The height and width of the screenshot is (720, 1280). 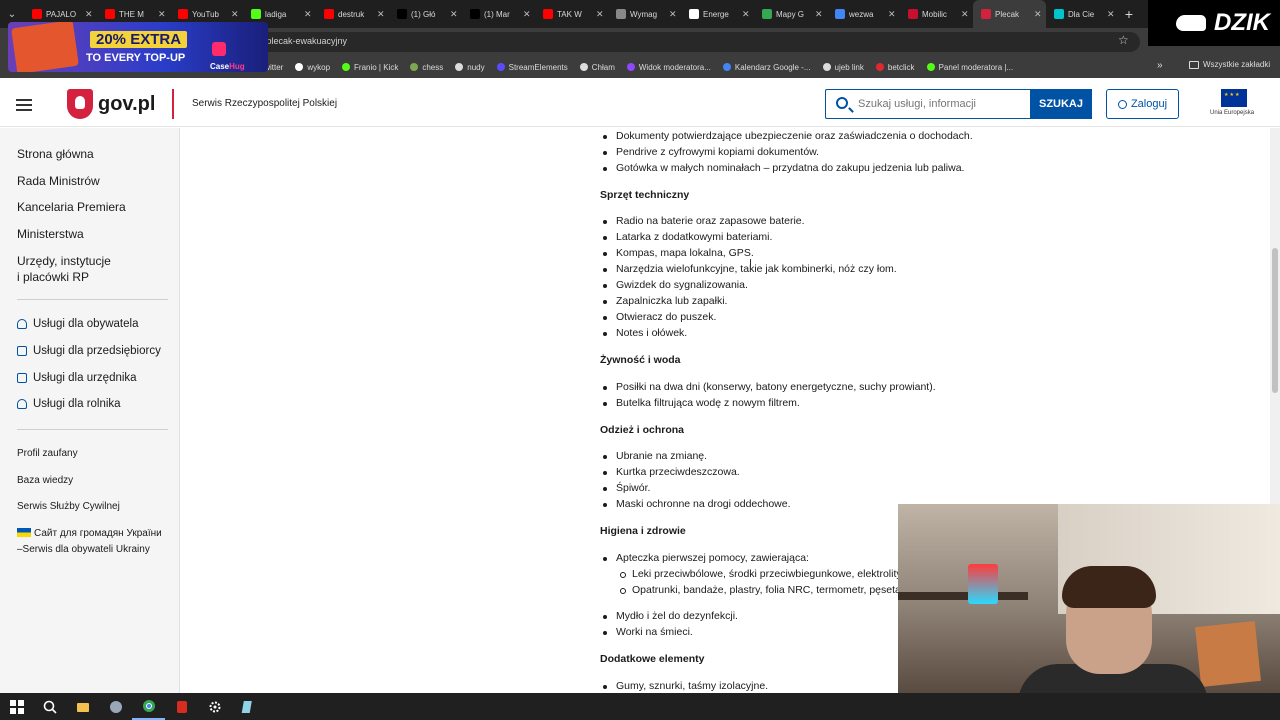 I want to click on app-icon, so click(x=115, y=706).